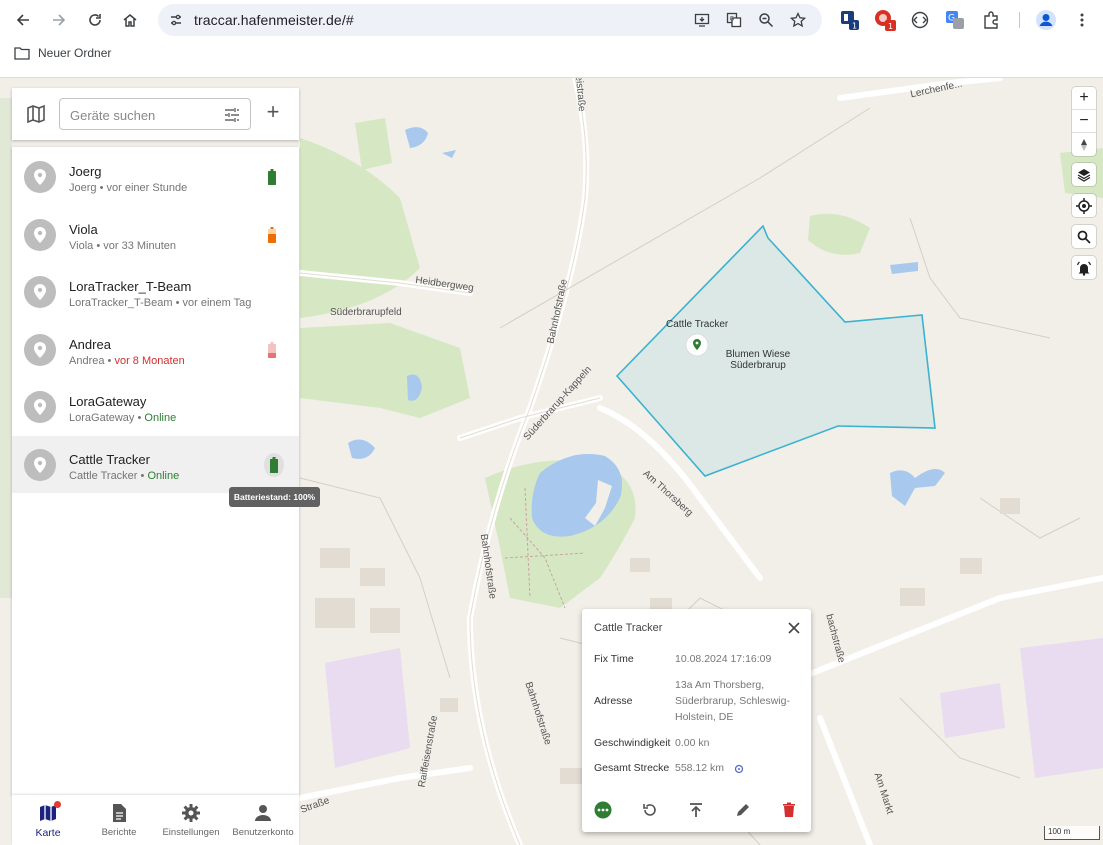 The width and height of the screenshot is (1103, 845). What do you see at coordinates (798, 20) in the screenshot?
I see `bookmark-star-icon` at bounding box center [798, 20].